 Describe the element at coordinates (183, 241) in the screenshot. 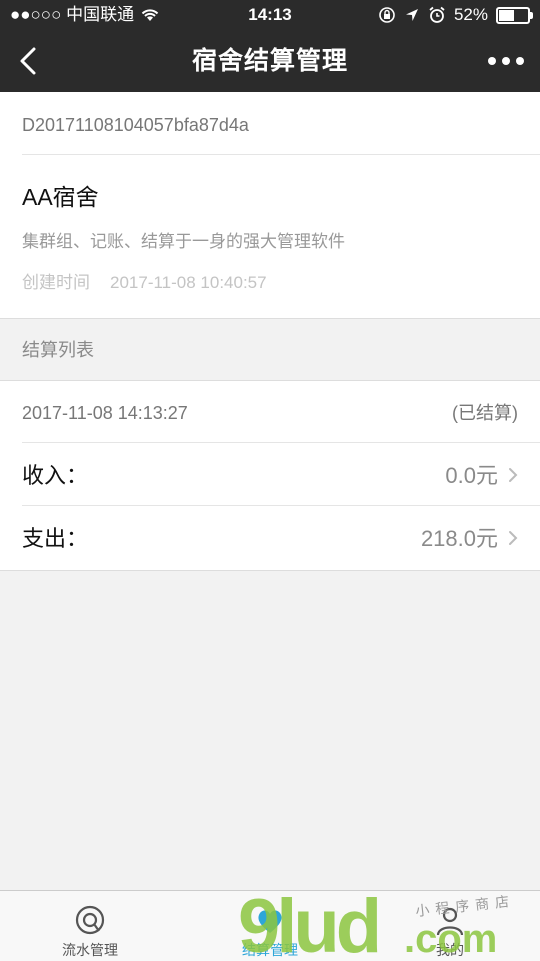

I see `group-description: 集群组、记账、结算于一身的强大管理软件` at that location.